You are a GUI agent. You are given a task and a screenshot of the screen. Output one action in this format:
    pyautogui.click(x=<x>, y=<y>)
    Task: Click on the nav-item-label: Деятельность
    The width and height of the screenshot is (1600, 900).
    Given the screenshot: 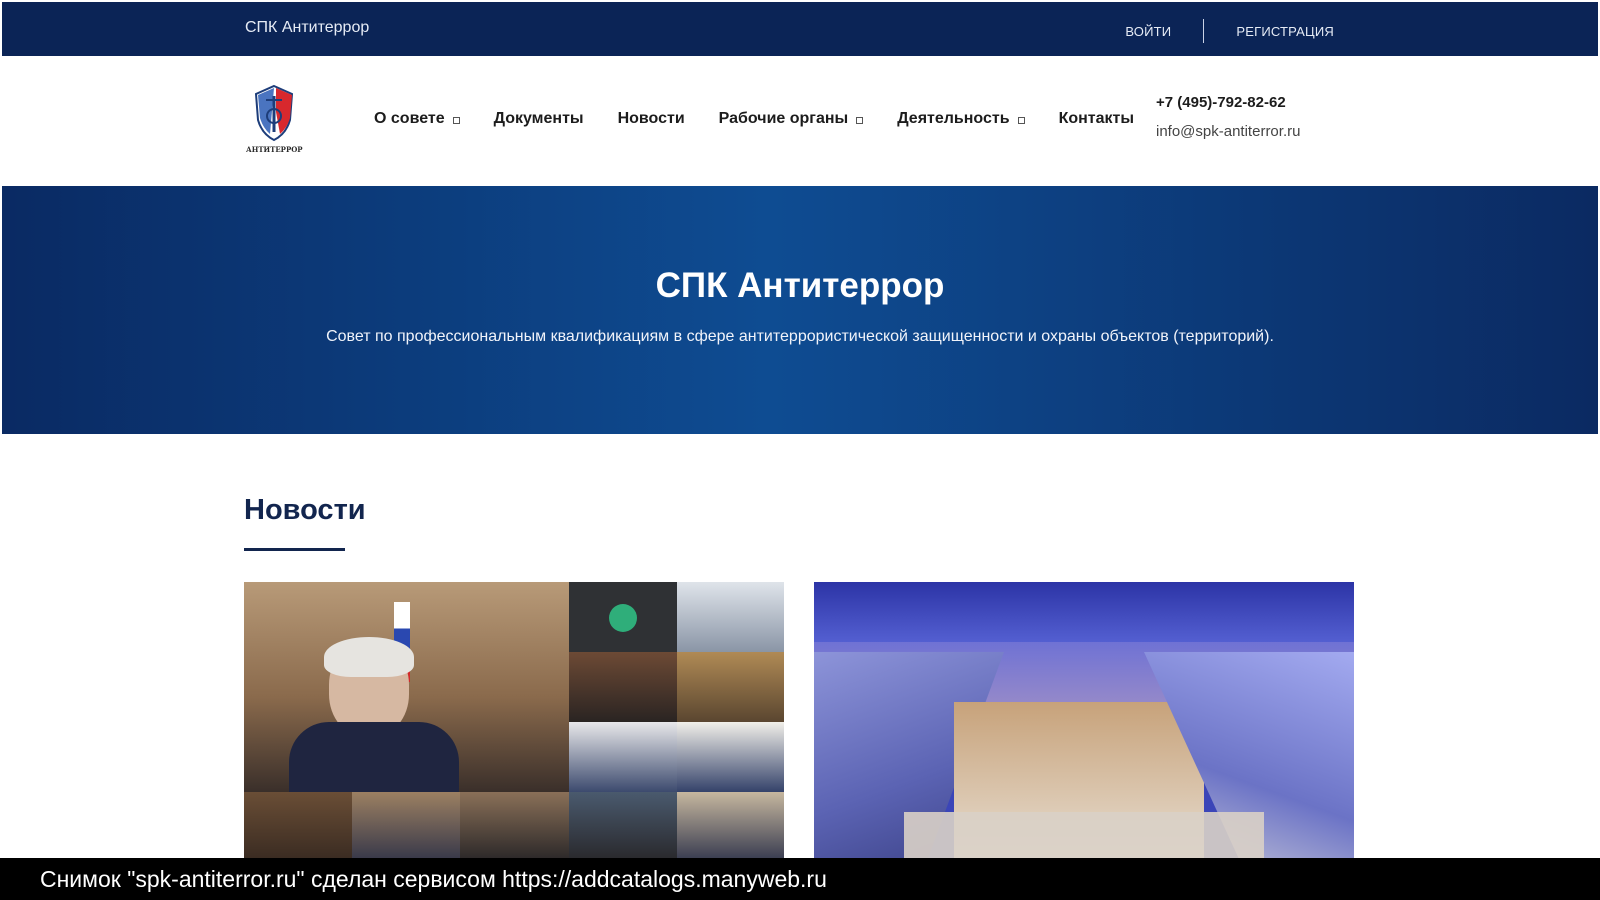 What is the action you would take?
    pyautogui.click(x=953, y=118)
    